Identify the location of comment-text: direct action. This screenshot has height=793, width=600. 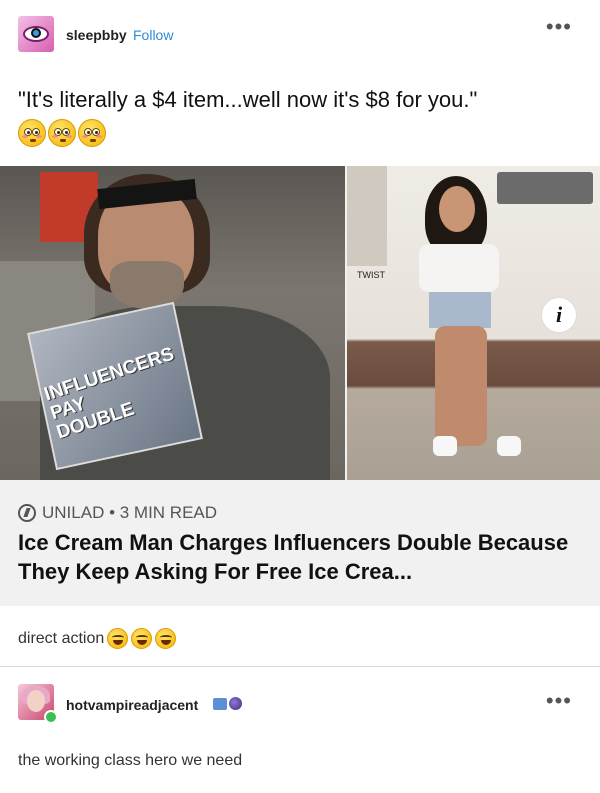
(97, 638).